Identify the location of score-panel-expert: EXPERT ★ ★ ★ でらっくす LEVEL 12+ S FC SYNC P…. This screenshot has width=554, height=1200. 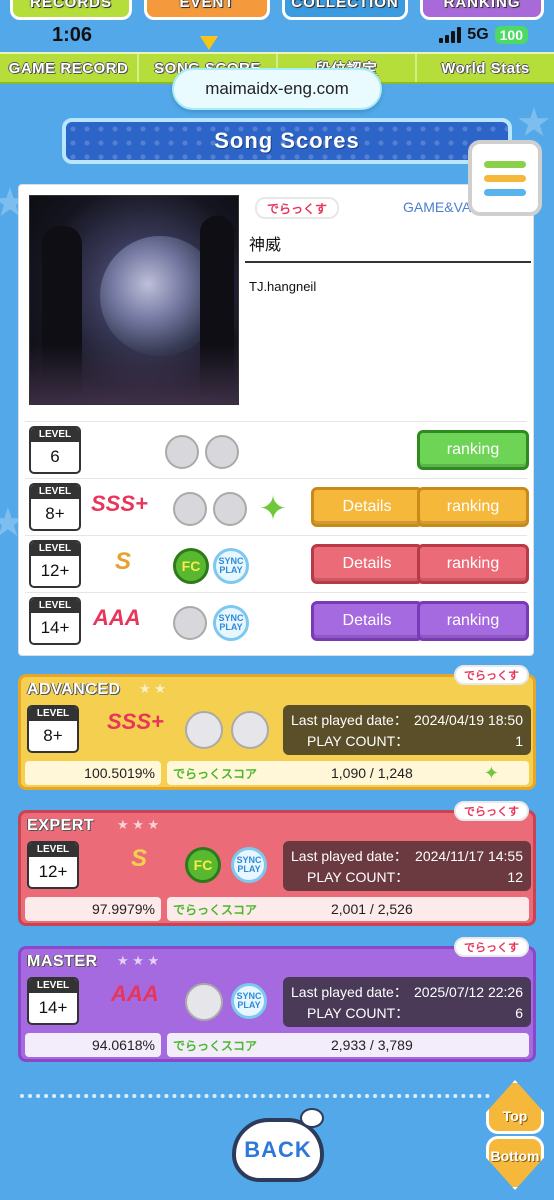
(277, 863).